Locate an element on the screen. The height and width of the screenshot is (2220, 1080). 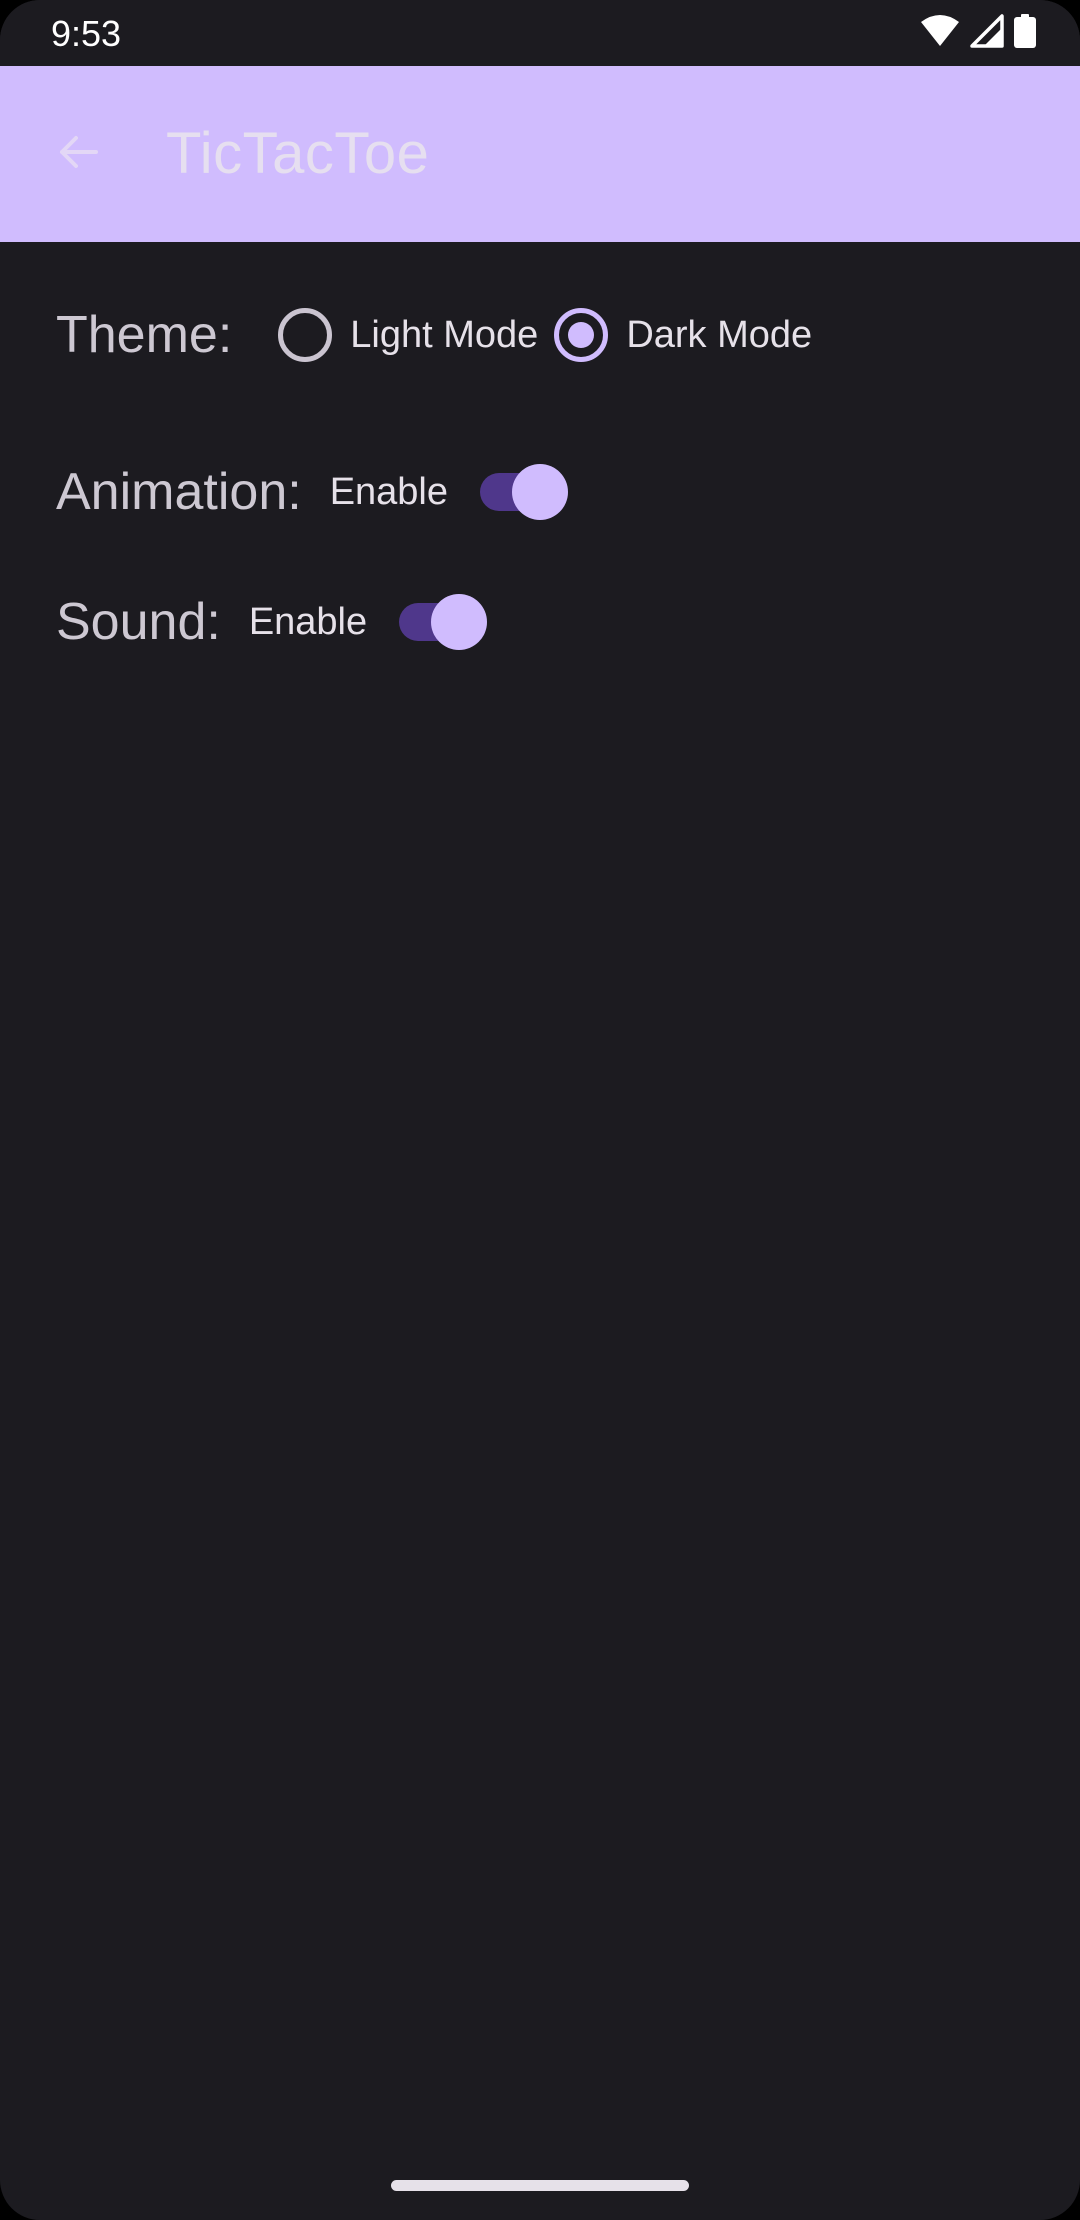
animation-setting-row: Animation: Enable is located at coordinates (312, 492).